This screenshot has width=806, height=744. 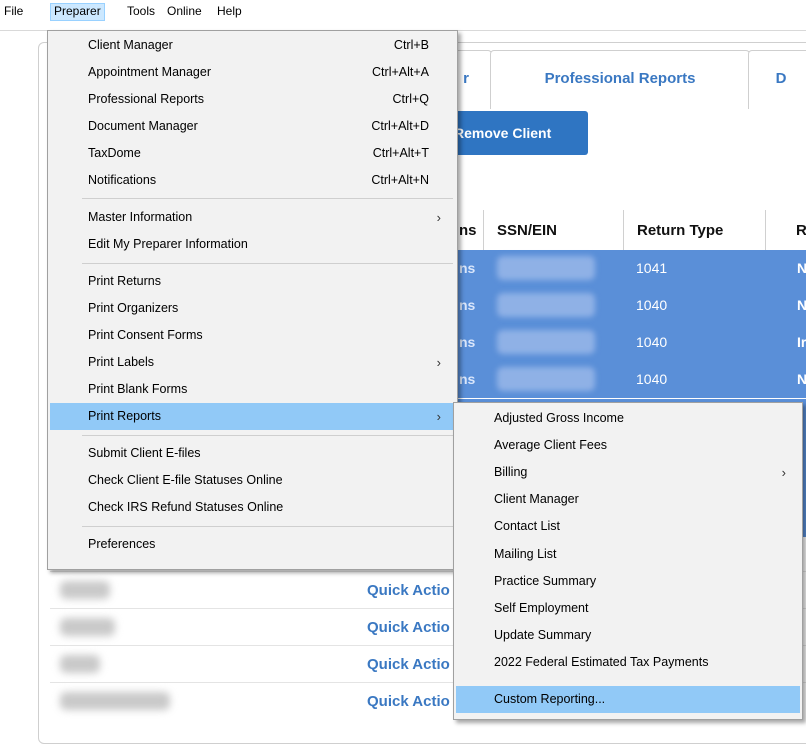 I want to click on menu-item-label: Mailing List, so click(x=525, y=554).